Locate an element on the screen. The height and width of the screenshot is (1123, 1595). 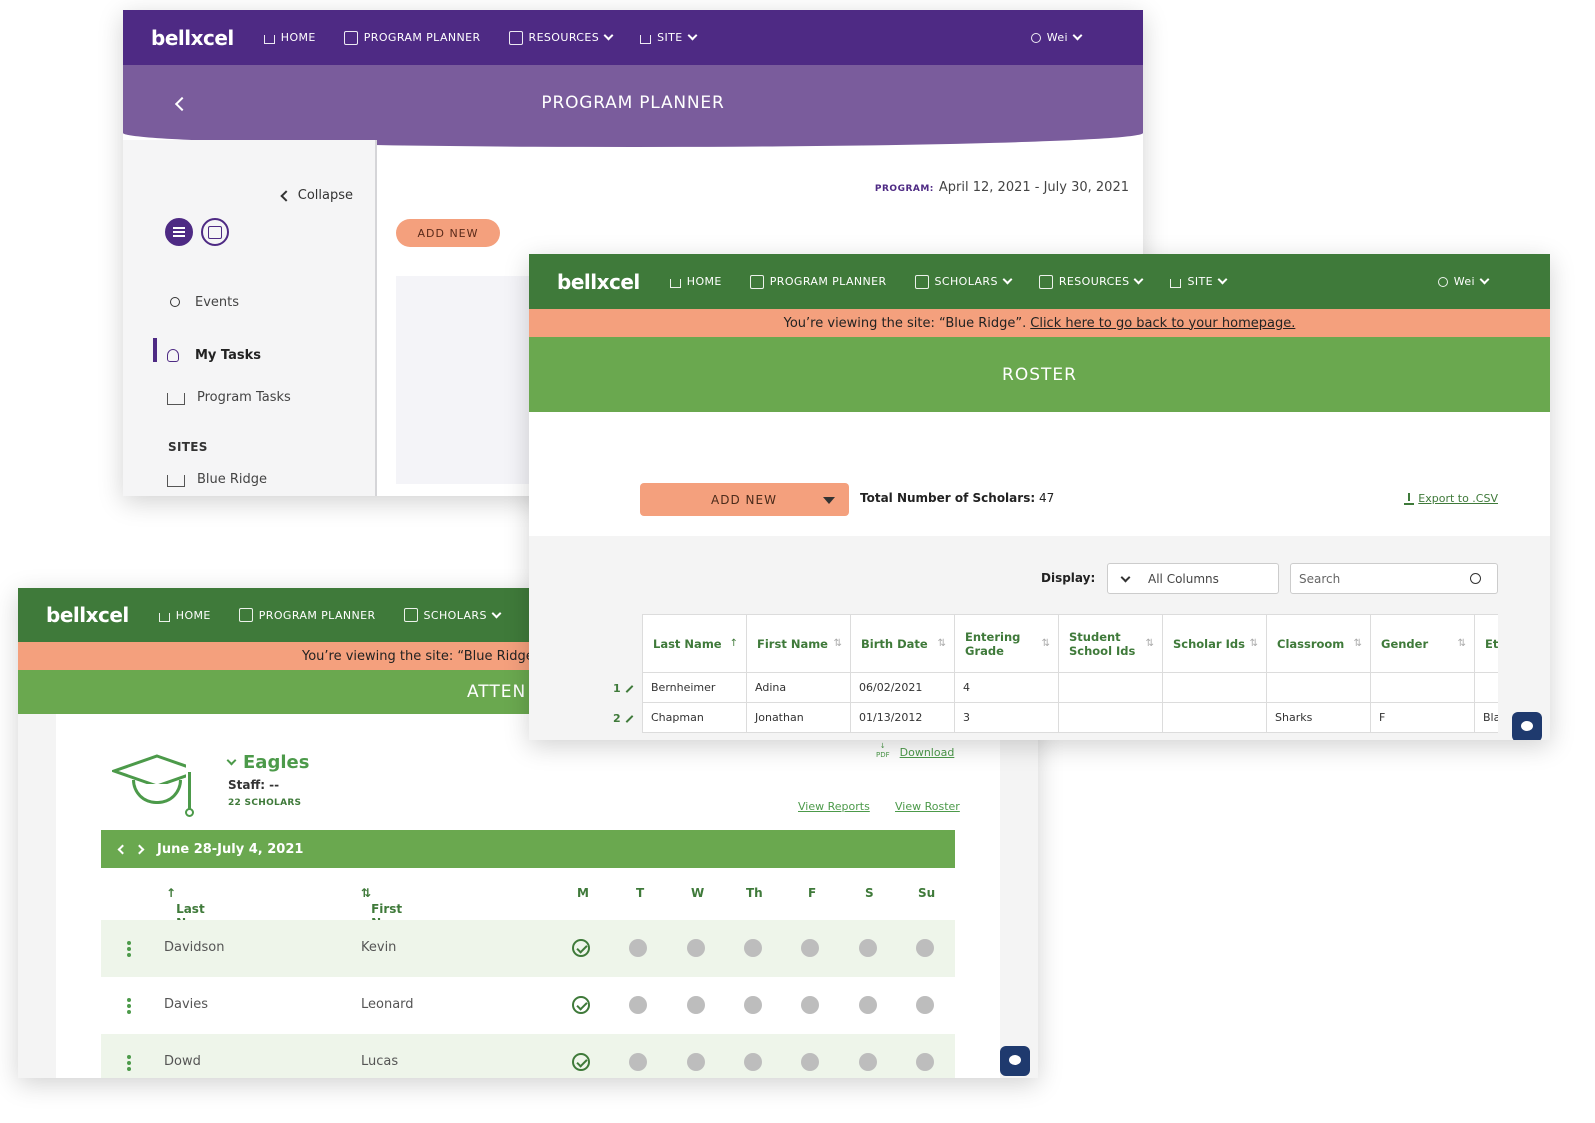
row-number: 2 is located at coordinates (623, 718).